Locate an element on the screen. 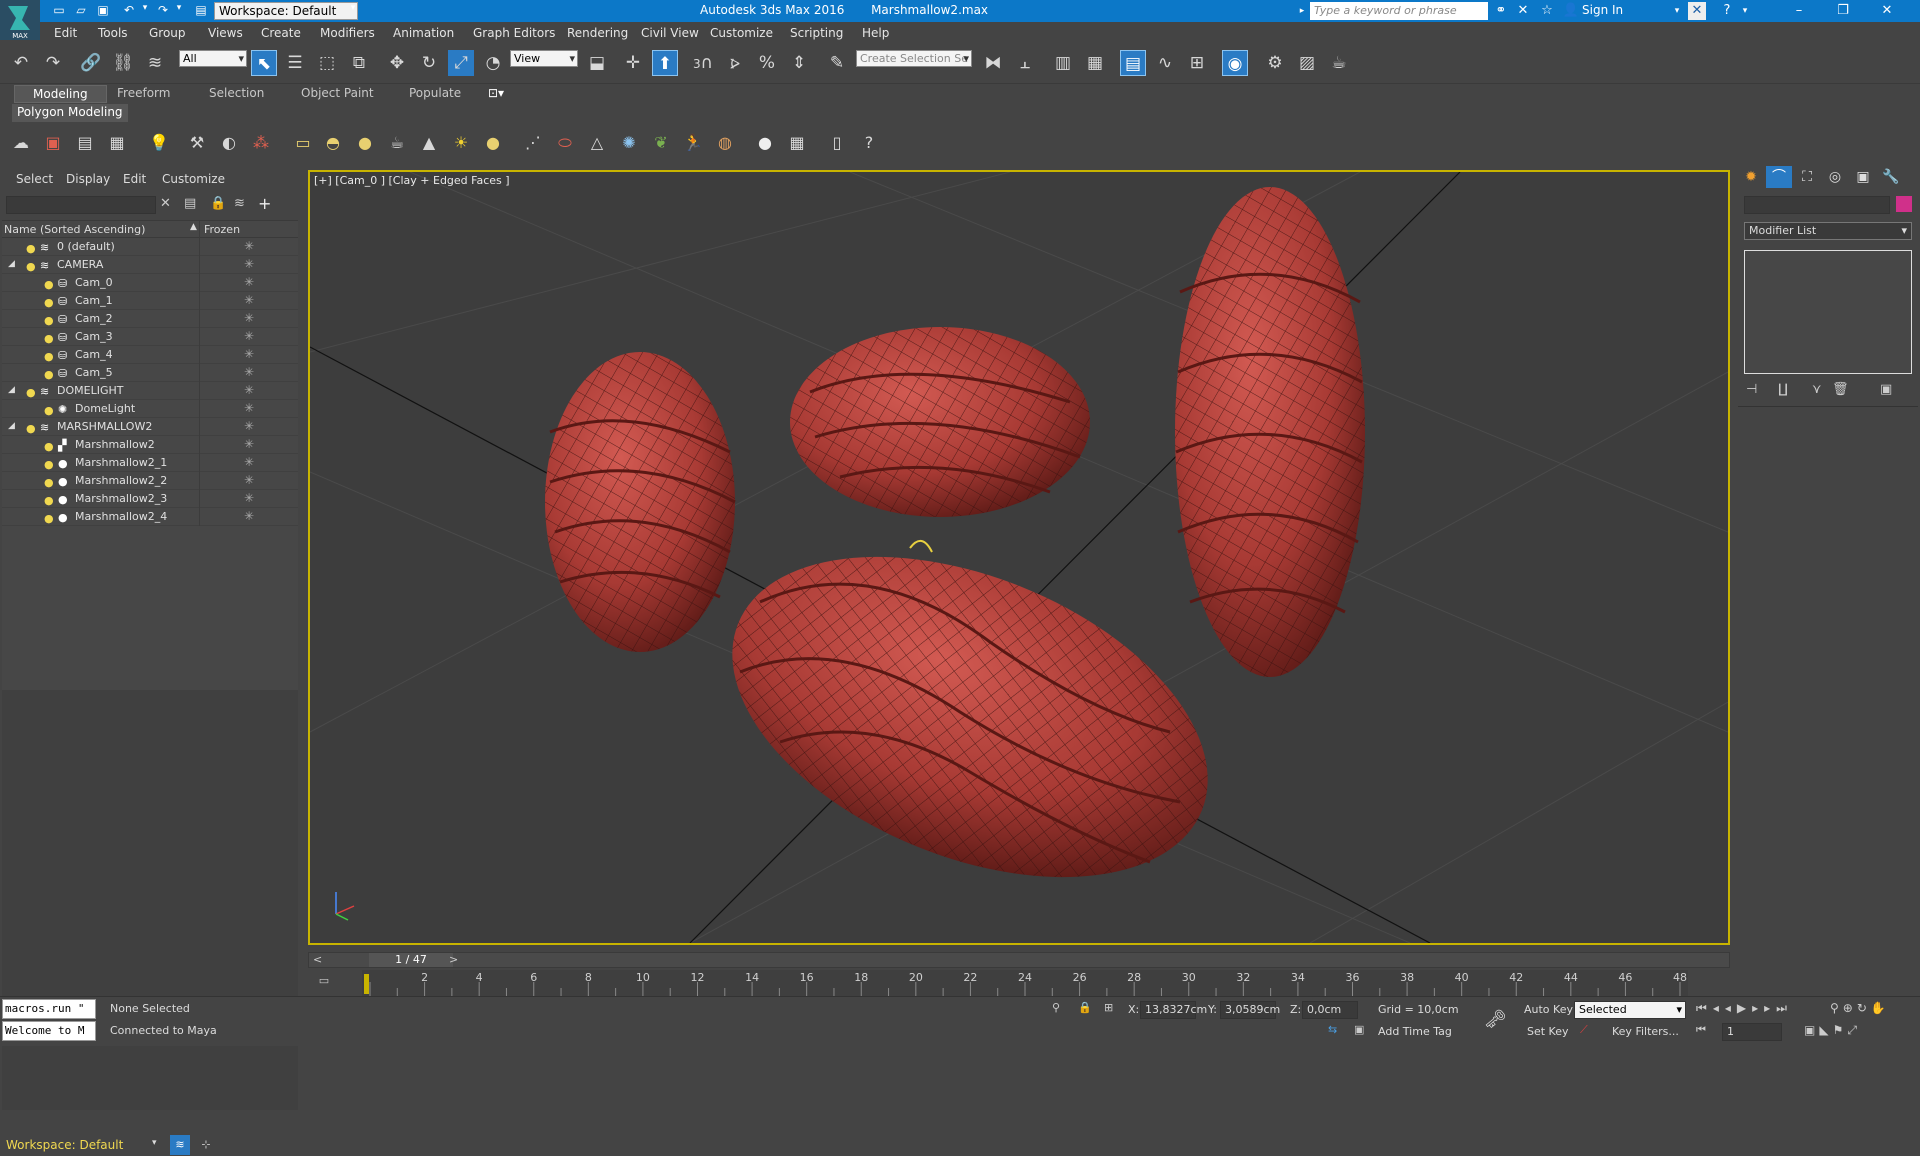 This screenshot has height=1156, width=1920. time-slider: < 1 / 47 > is located at coordinates (1019, 960).